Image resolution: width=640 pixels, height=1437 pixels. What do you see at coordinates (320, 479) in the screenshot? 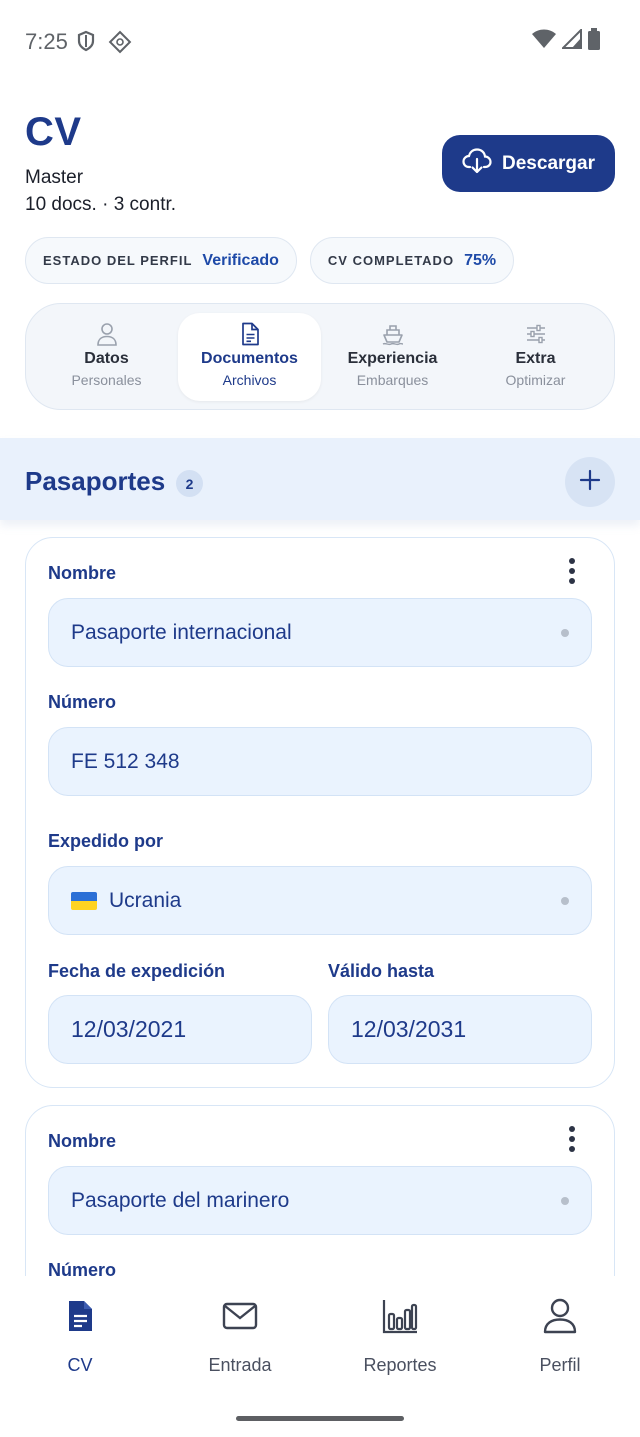
I see `passports-section-header: Pasaportes 2` at bounding box center [320, 479].